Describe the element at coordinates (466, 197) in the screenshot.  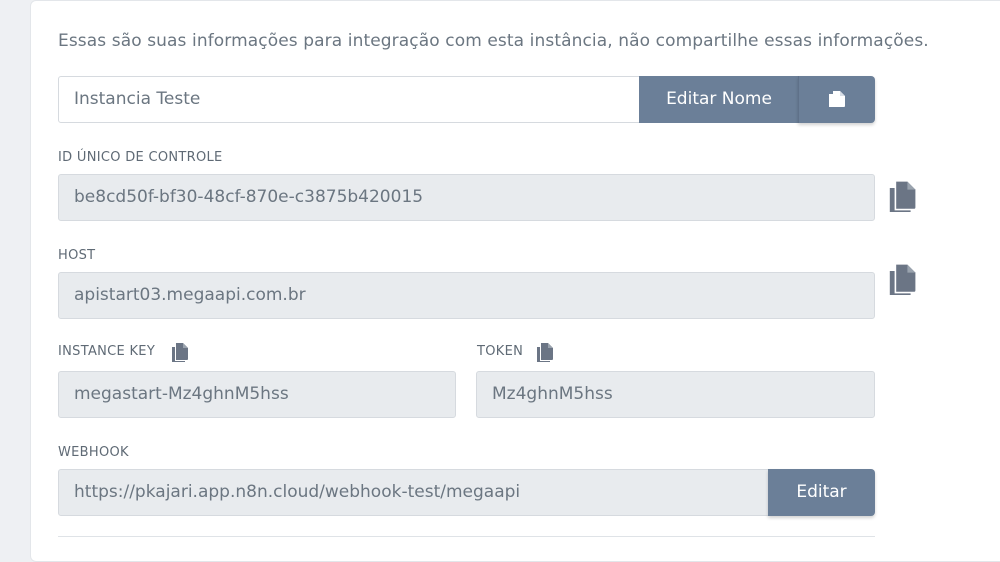
I see `control-id-field: be8cd50f-bf30-48cf-870e-c3875b420015` at that location.